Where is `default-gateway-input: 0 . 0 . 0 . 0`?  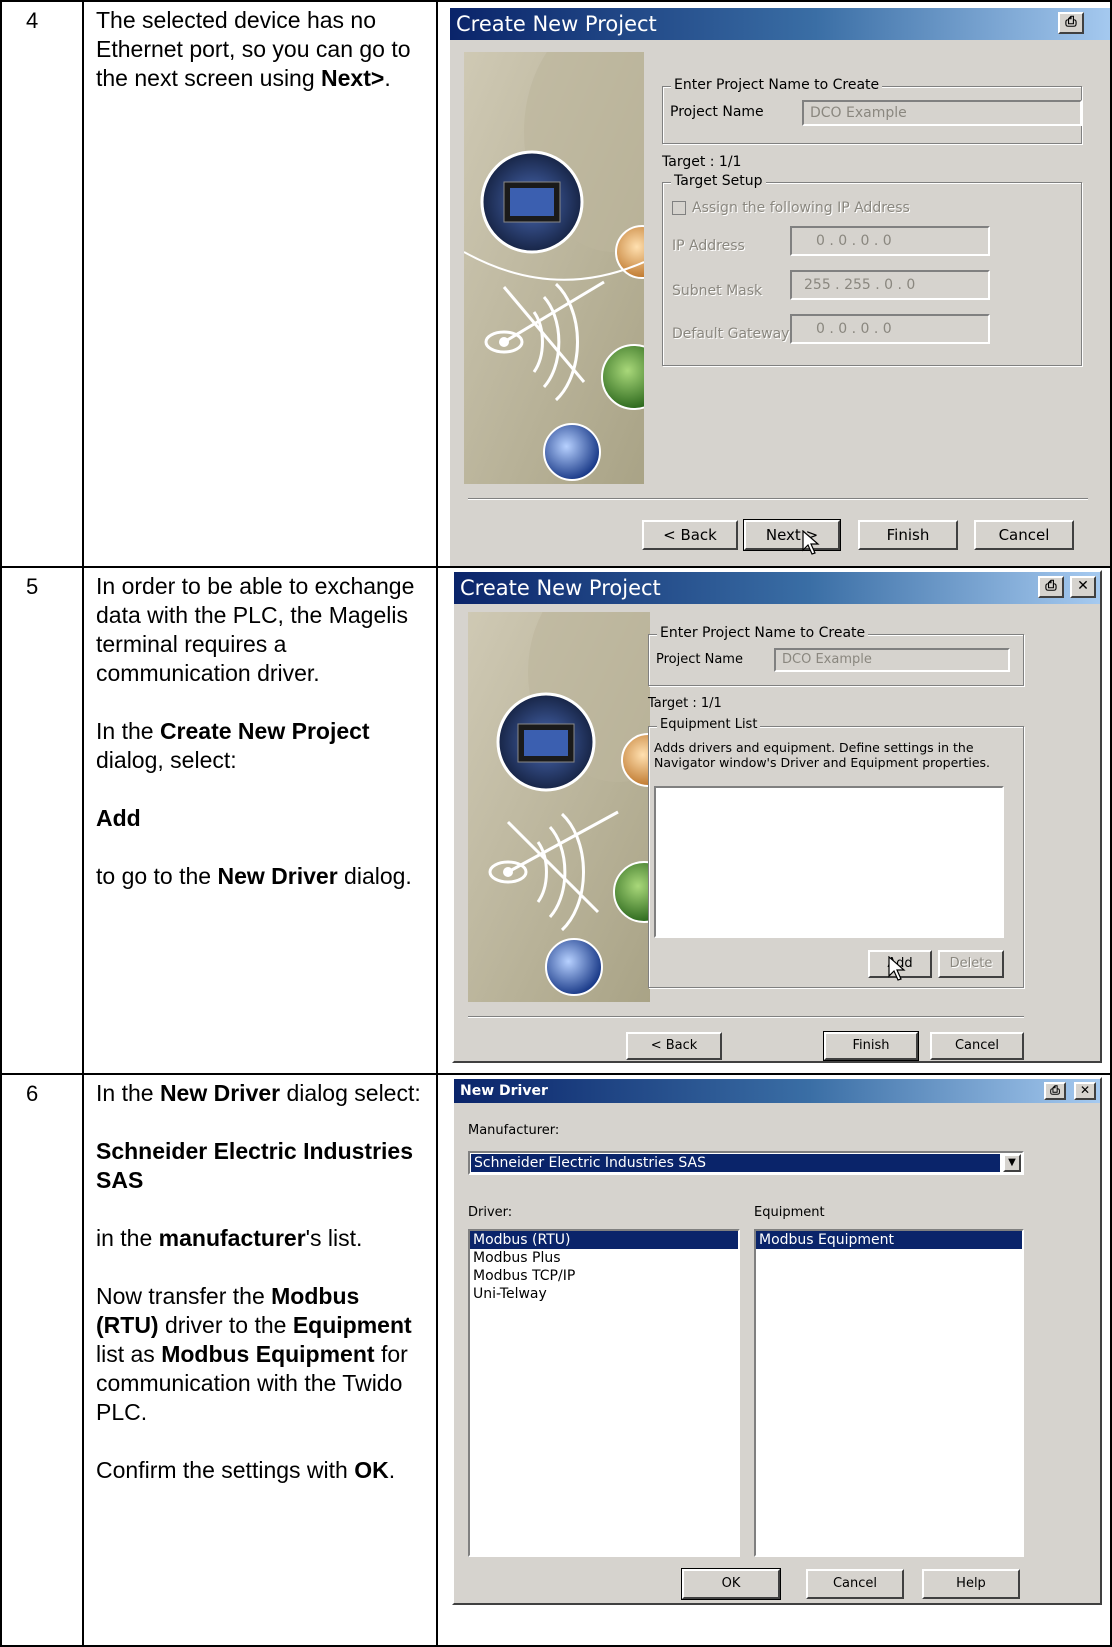
default-gateway-input: 0 . 0 . 0 . 0 is located at coordinates (890, 329).